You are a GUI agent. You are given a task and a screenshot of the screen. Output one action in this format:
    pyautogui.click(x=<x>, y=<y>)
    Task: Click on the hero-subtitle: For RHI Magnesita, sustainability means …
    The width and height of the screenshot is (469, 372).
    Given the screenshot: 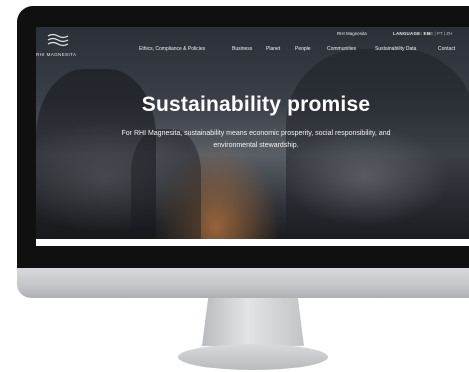 What is the action you would take?
    pyautogui.click(x=256, y=139)
    